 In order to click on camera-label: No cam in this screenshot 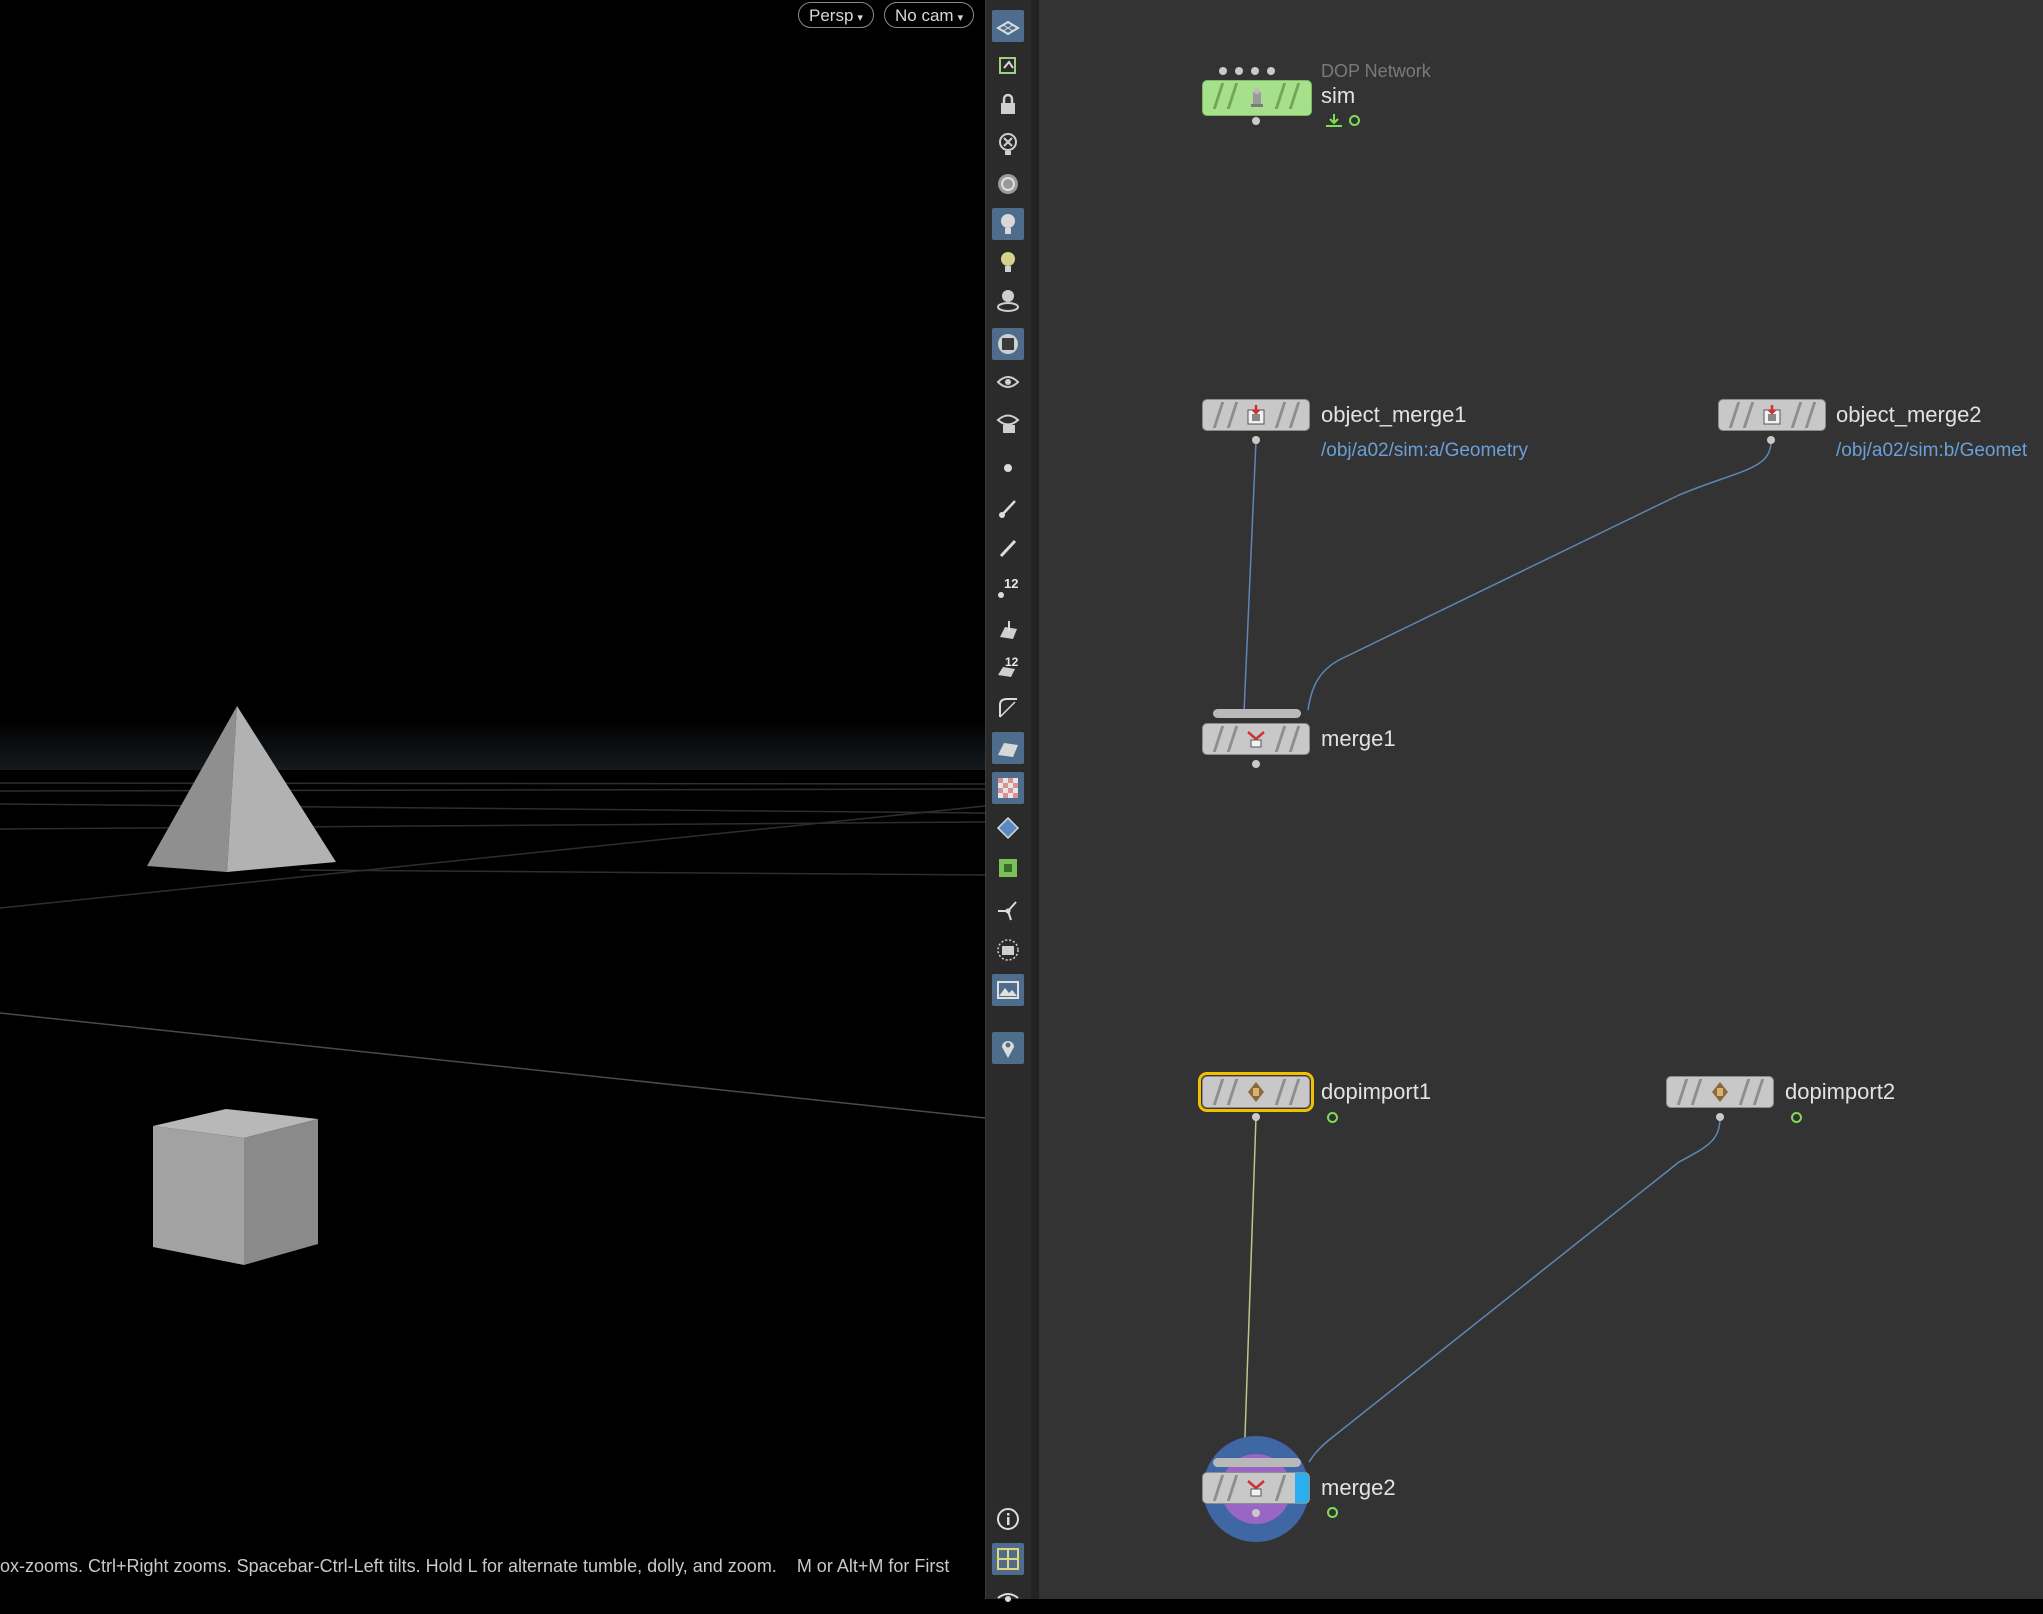, I will do `click(924, 15)`.